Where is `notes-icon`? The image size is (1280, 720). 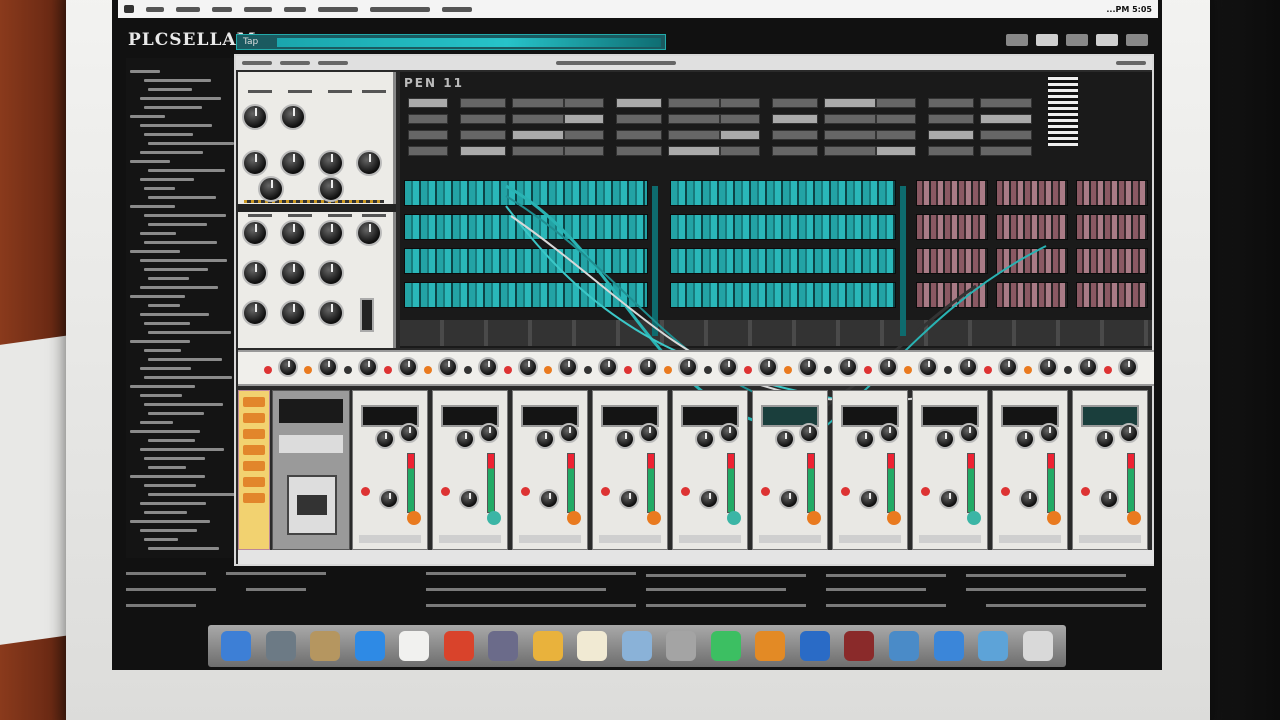
notes-icon is located at coordinates (414, 646).